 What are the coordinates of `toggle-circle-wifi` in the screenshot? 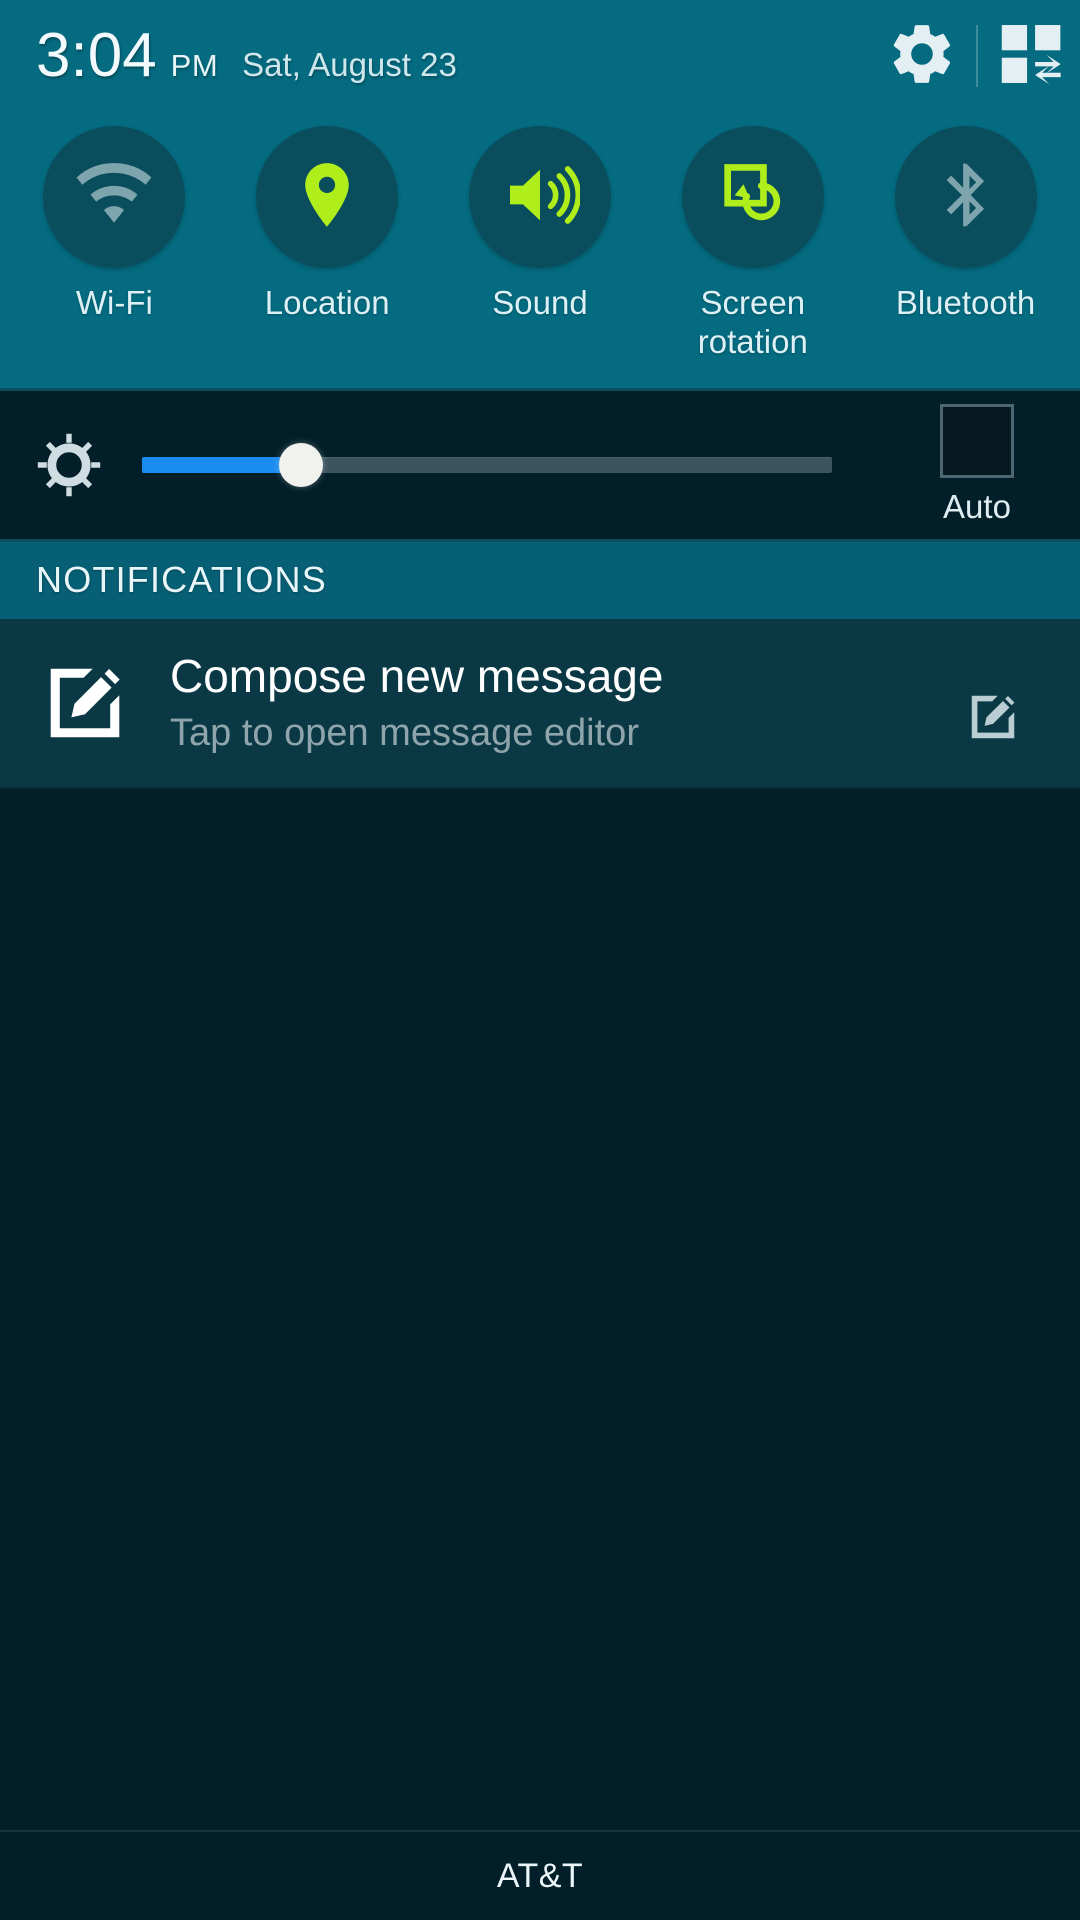 It's located at (114, 197).